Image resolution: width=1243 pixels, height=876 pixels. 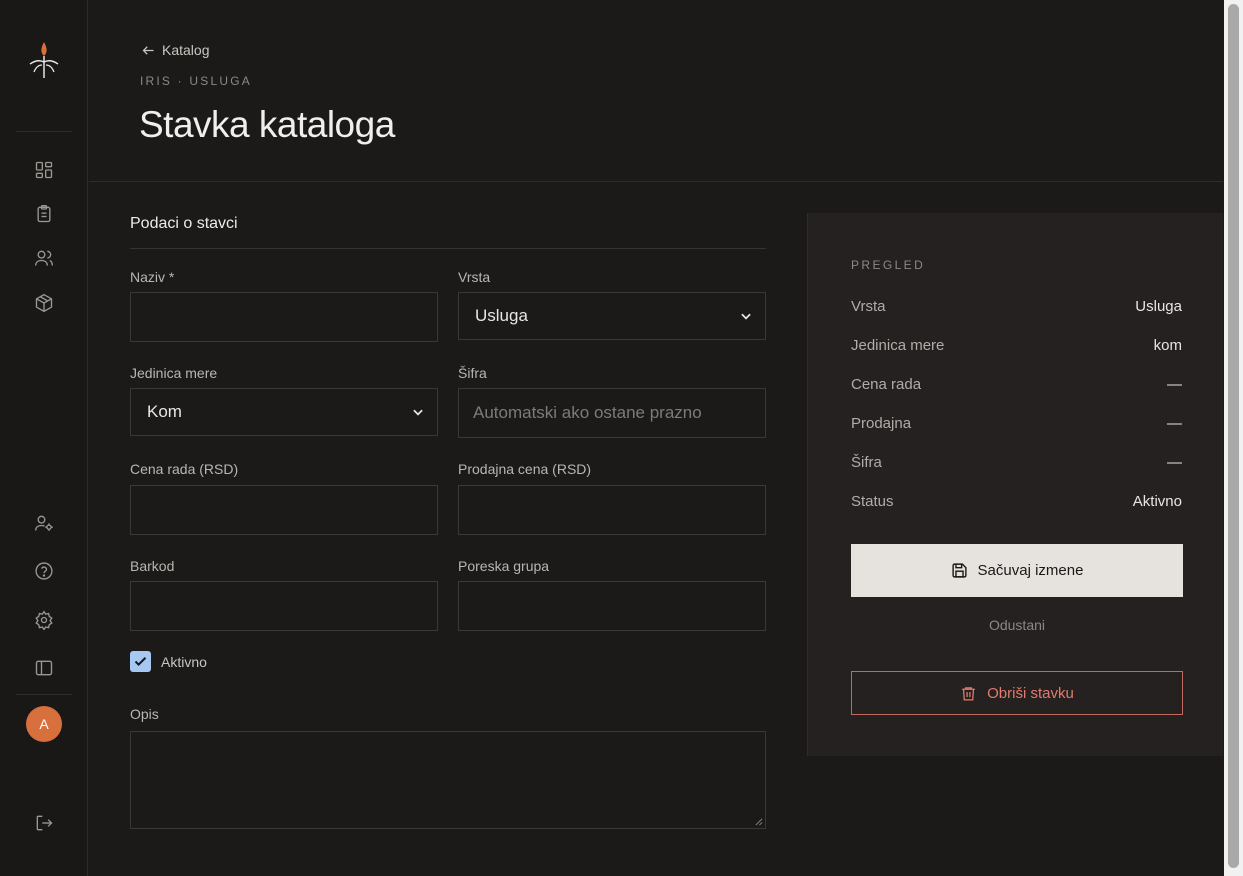 What do you see at coordinates (186, 50) in the screenshot?
I see `back-link-label: Katalog` at bounding box center [186, 50].